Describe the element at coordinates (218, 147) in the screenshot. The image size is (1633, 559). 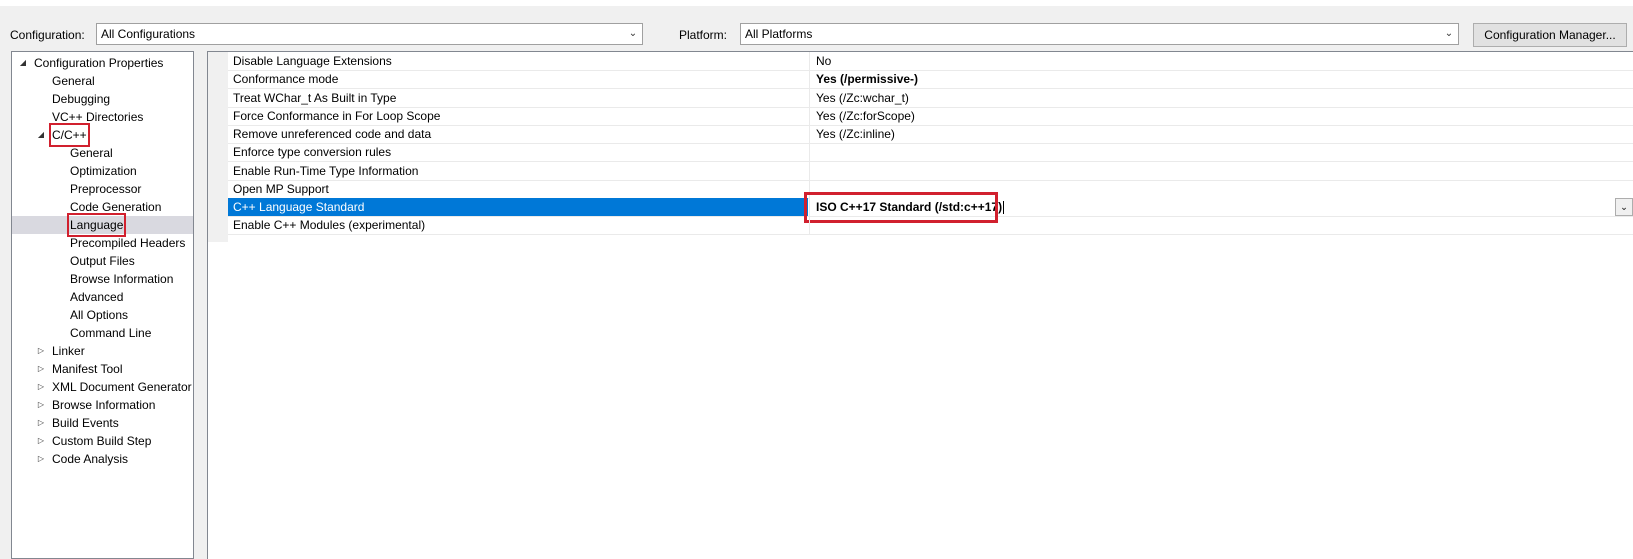
I see `grid-gutter` at that location.